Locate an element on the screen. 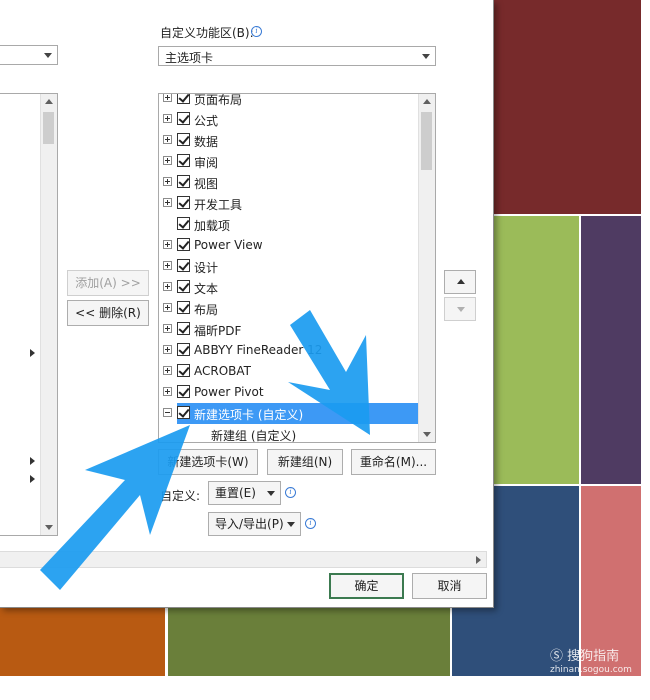 The height and width of the screenshot is (700, 650). bg-tile-red is located at coordinates (567, 107).